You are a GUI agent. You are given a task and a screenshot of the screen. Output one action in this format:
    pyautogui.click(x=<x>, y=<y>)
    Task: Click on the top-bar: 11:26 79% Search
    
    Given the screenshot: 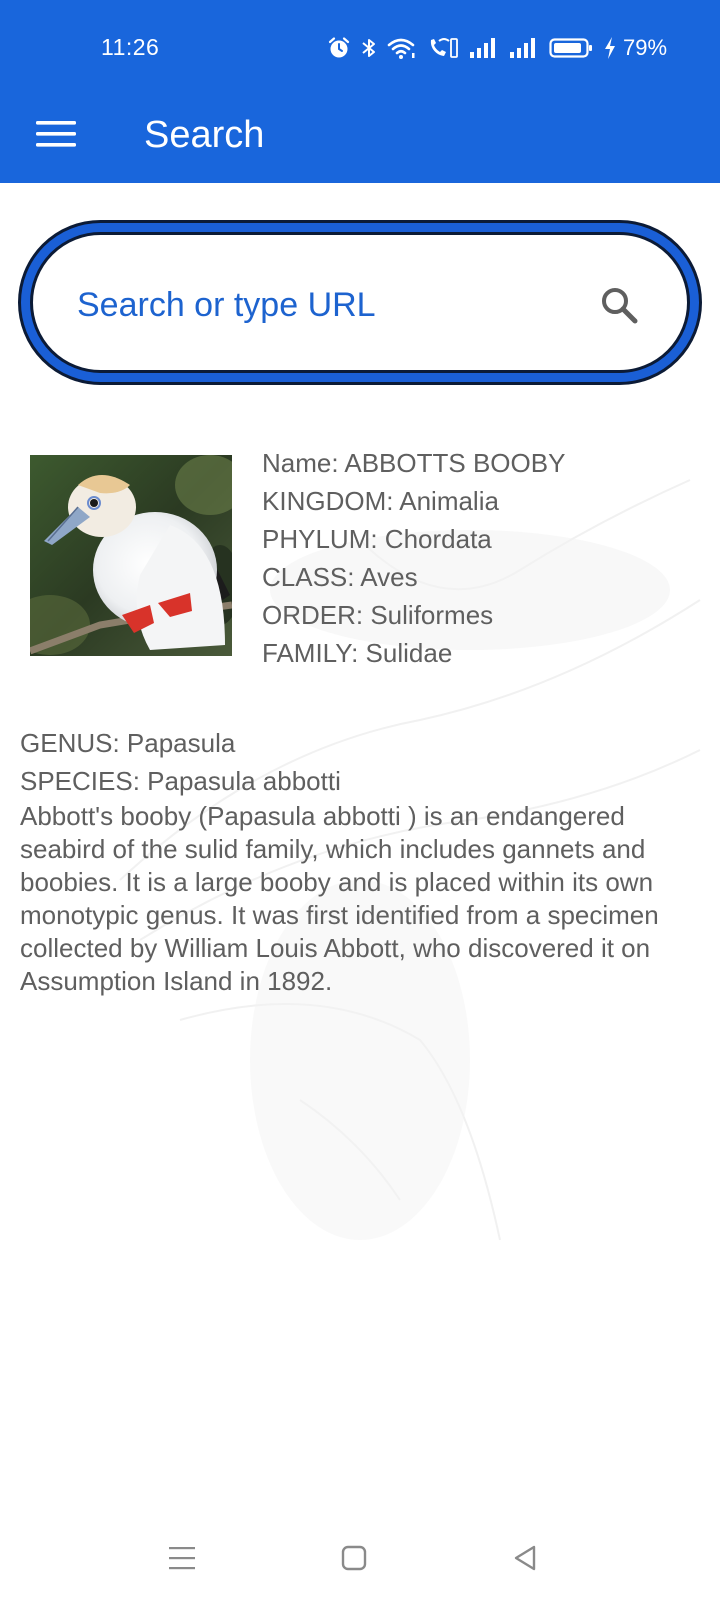 What is the action you would take?
    pyautogui.click(x=360, y=91)
    